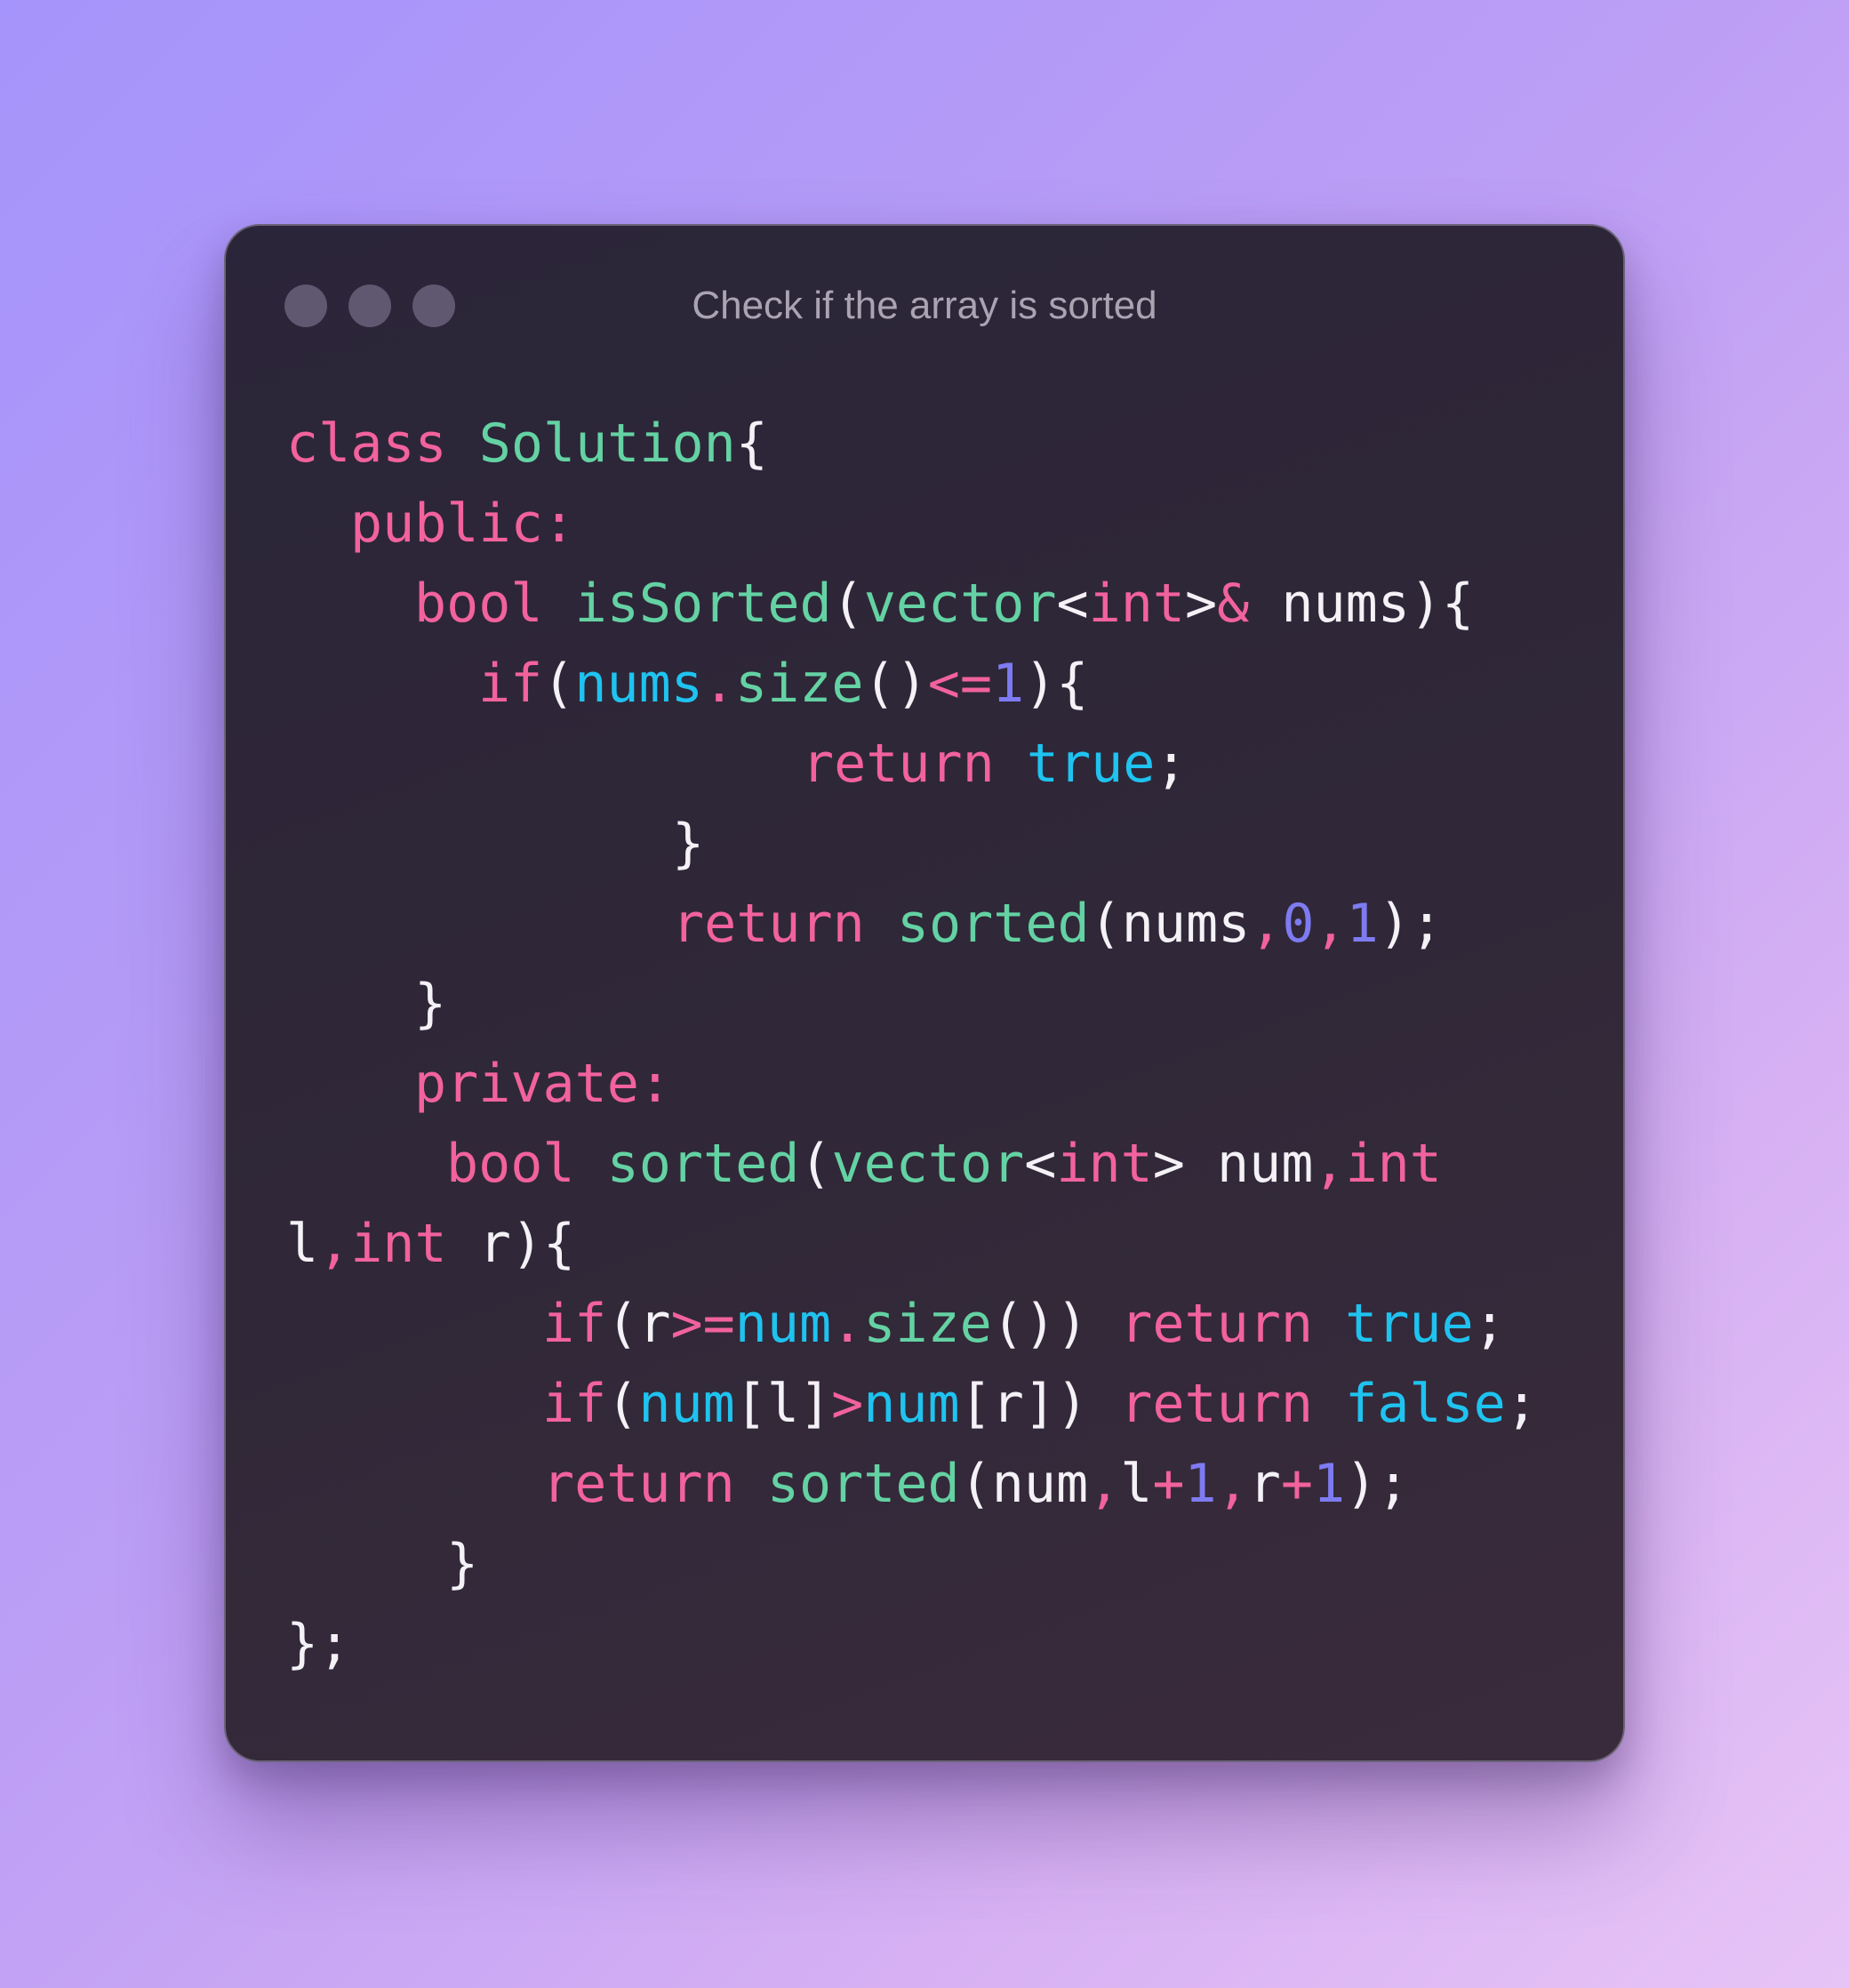  I want to click on code-line-5: return true;, so click(995, 764).